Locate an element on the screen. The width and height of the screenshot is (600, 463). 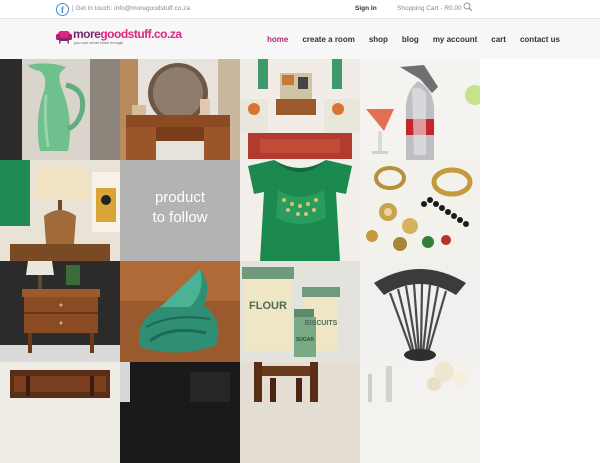
side-cabinet-image is located at coordinates (60, 311).